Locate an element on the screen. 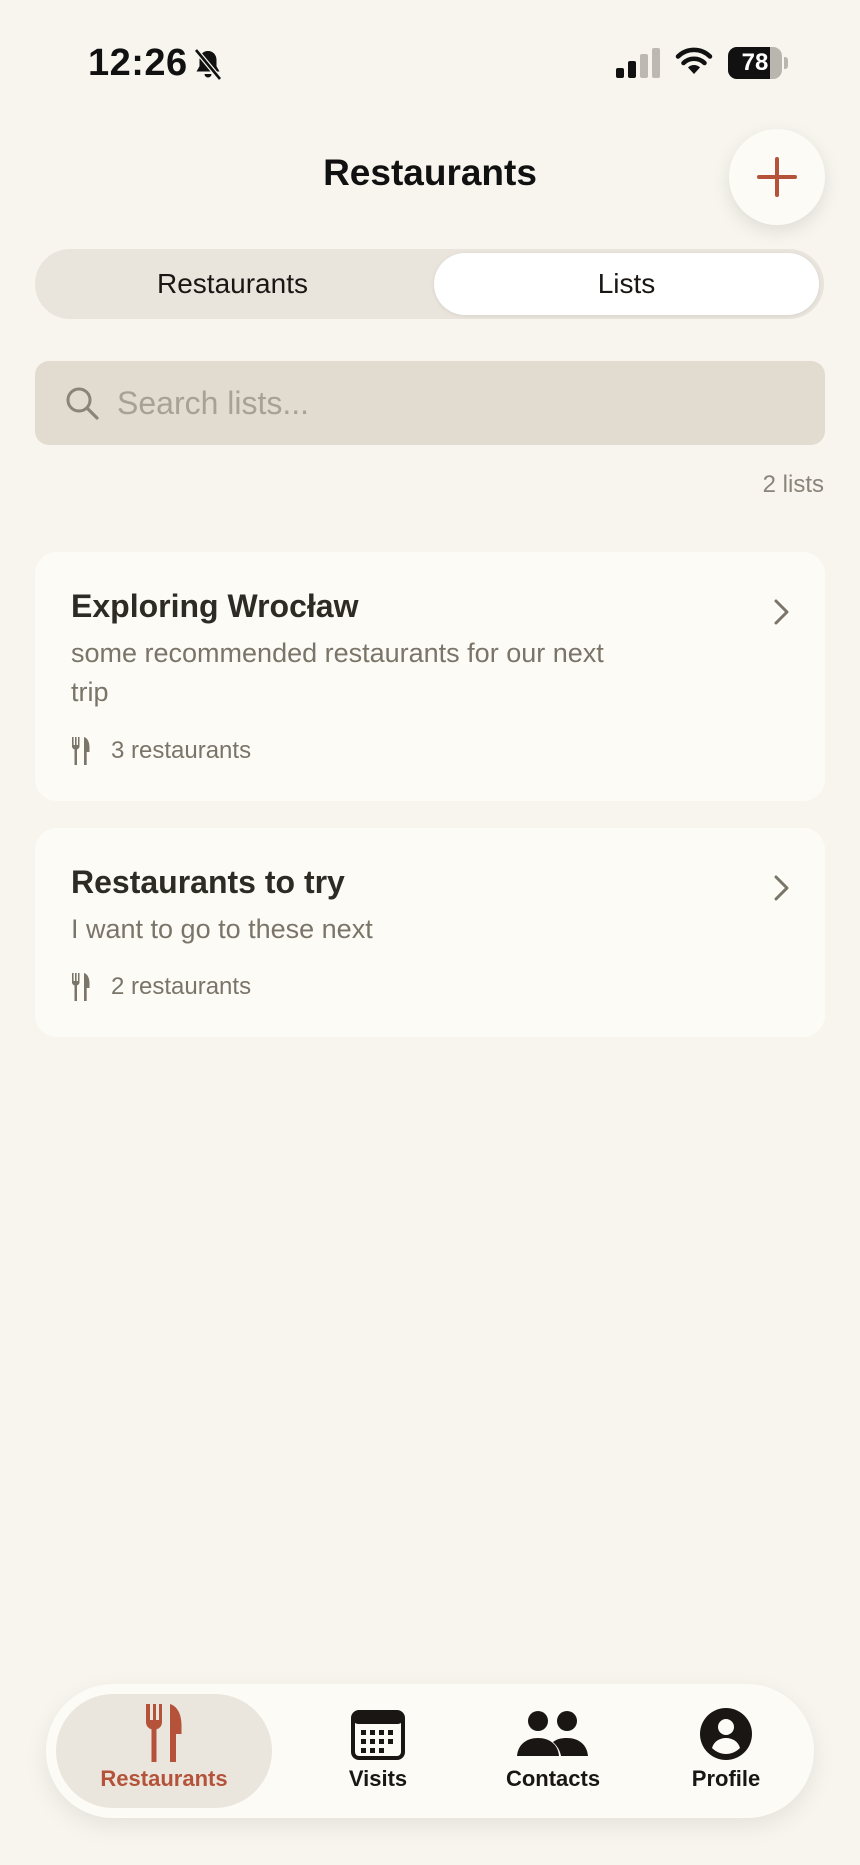  segment-lists: Lists is located at coordinates (626, 284).